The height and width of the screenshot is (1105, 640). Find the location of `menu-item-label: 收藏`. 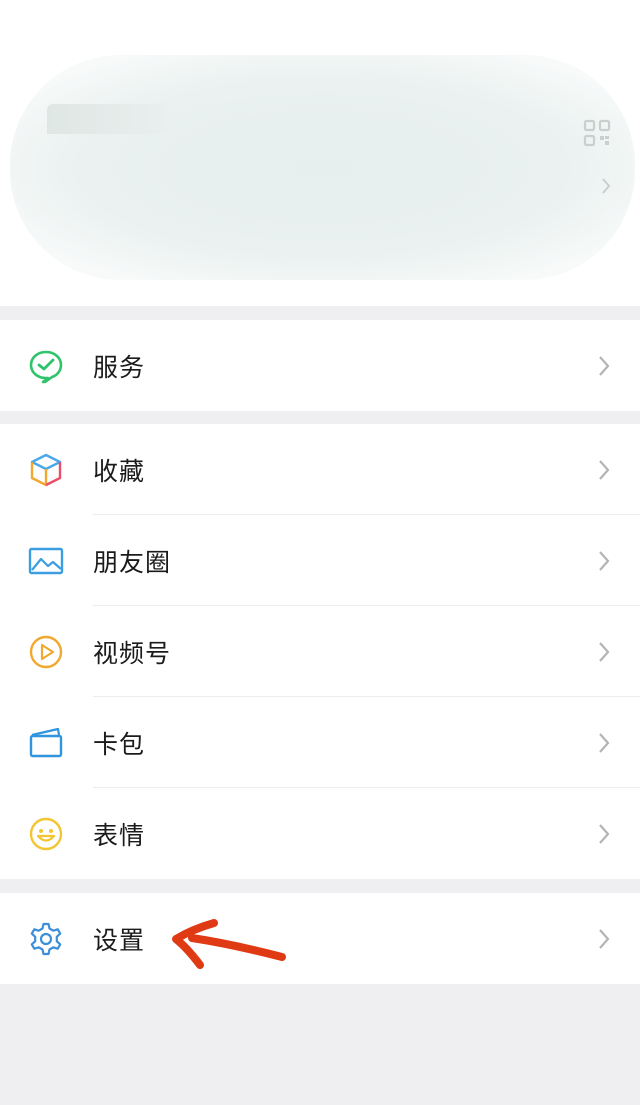

menu-item-label: 收藏 is located at coordinates (119, 471).